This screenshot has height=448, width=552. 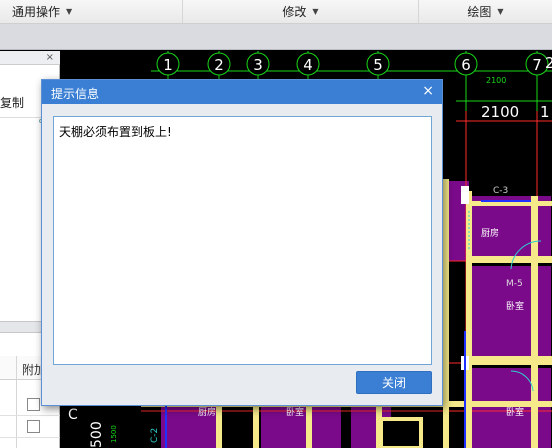 What do you see at coordinates (114, 434) in the screenshot?
I see `dimension-label: 1500` at bounding box center [114, 434].